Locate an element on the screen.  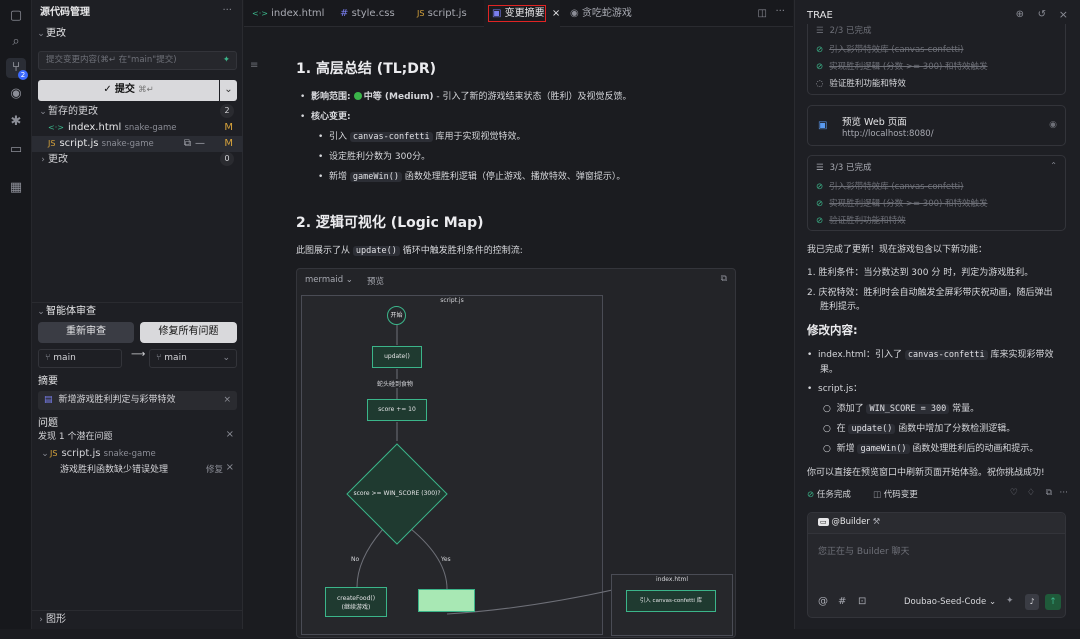
issues-found: 发现 1 个潜在问题 is located at coordinates (75, 437).